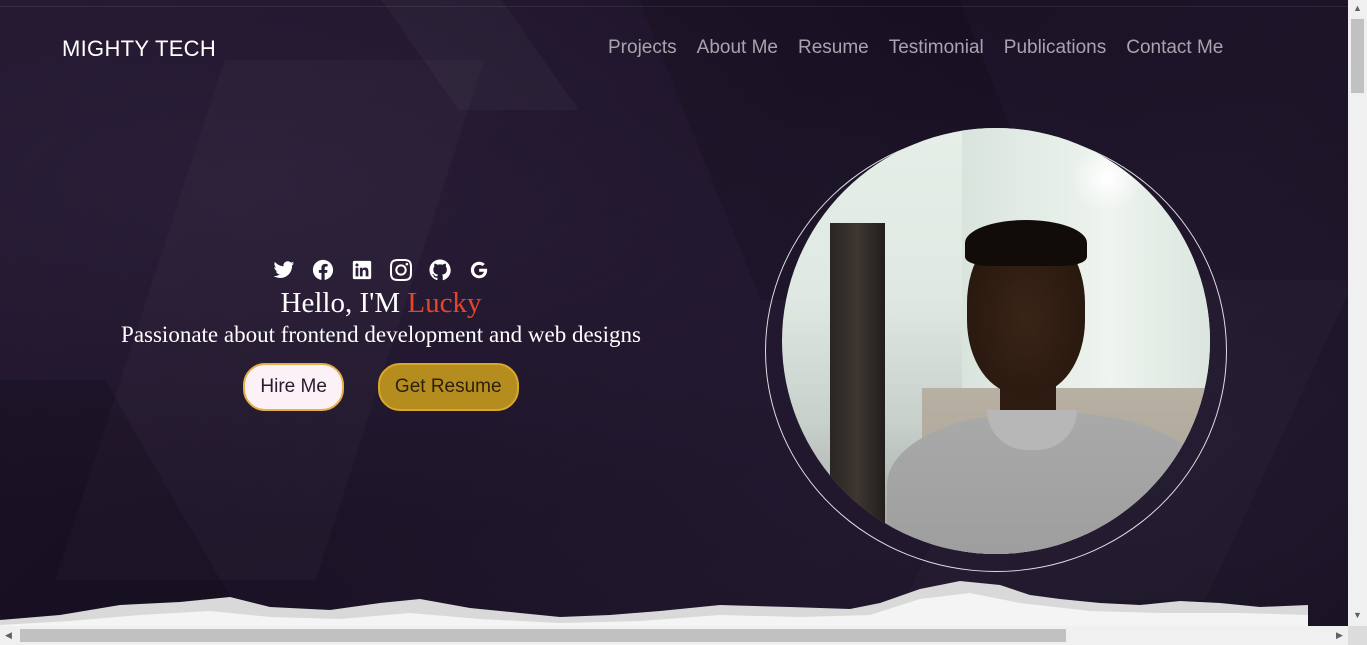  What do you see at coordinates (283, 269) in the screenshot?
I see `twitter-icon` at bounding box center [283, 269].